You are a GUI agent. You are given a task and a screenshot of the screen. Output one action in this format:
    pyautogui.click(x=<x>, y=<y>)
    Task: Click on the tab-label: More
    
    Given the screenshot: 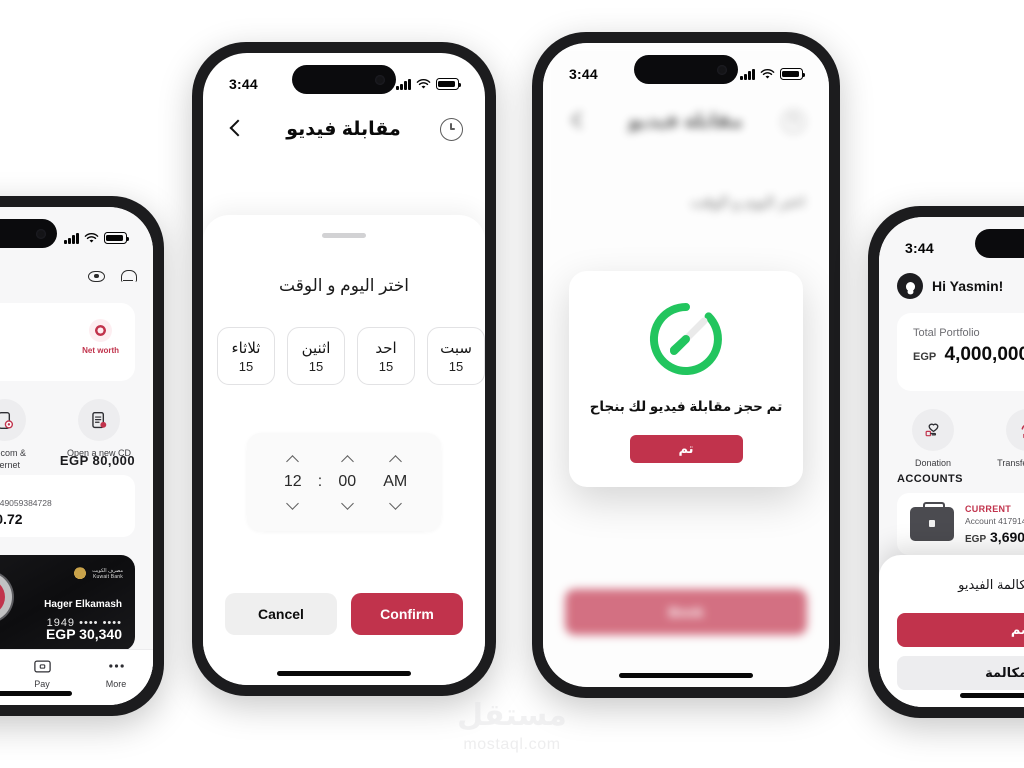 What is the action you would take?
    pyautogui.click(x=116, y=684)
    